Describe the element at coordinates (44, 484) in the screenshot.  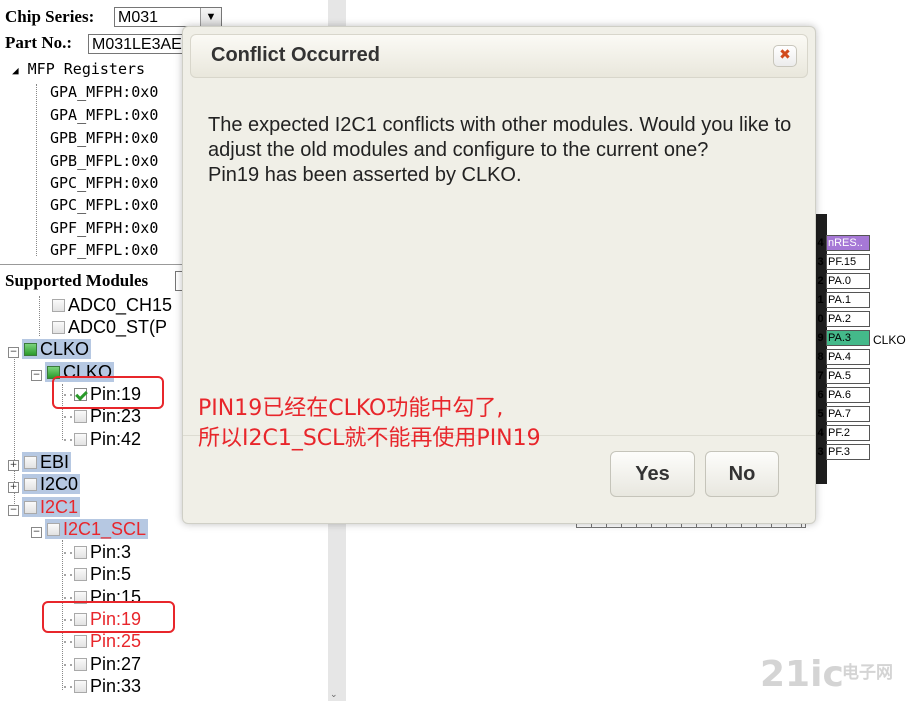
I see `module-i2c0: + I2C0` at that location.